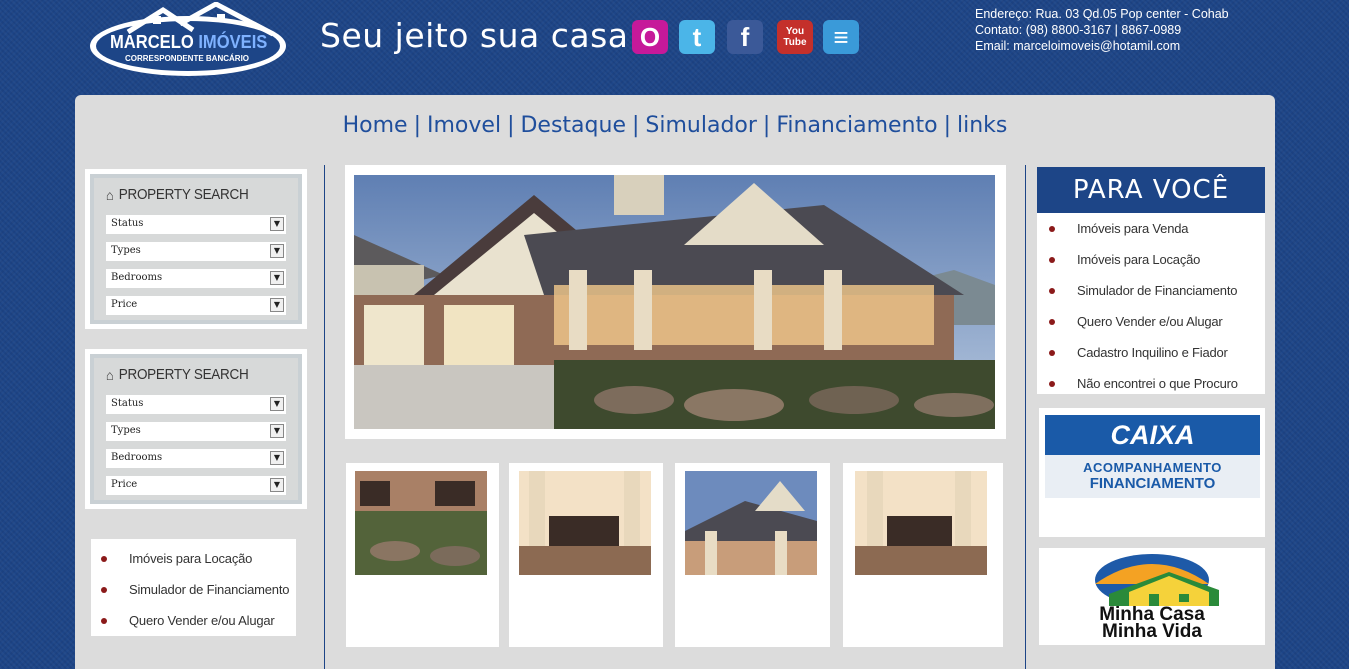 The height and width of the screenshot is (669, 1349). Describe the element at coordinates (856, 125) in the screenshot. I see `nav-link-financiamento: Financiamento` at that location.